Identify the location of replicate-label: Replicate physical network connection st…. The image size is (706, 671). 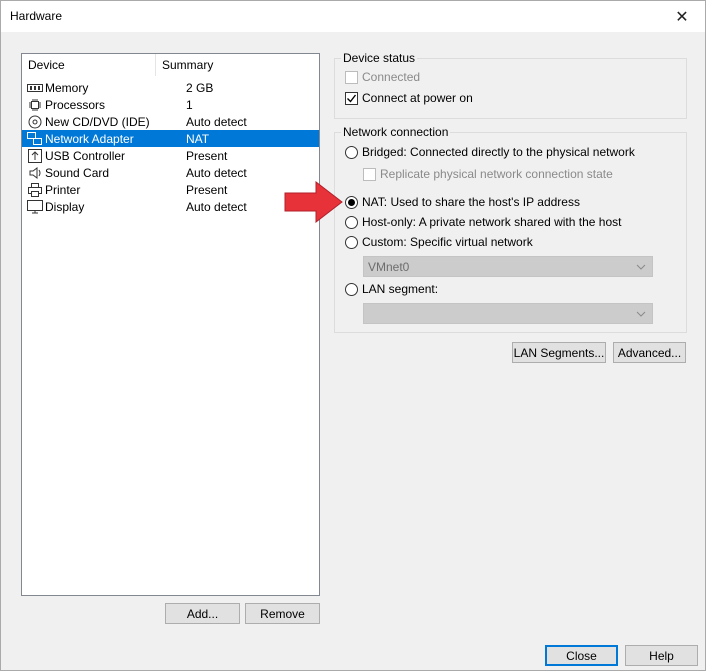
(496, 174).